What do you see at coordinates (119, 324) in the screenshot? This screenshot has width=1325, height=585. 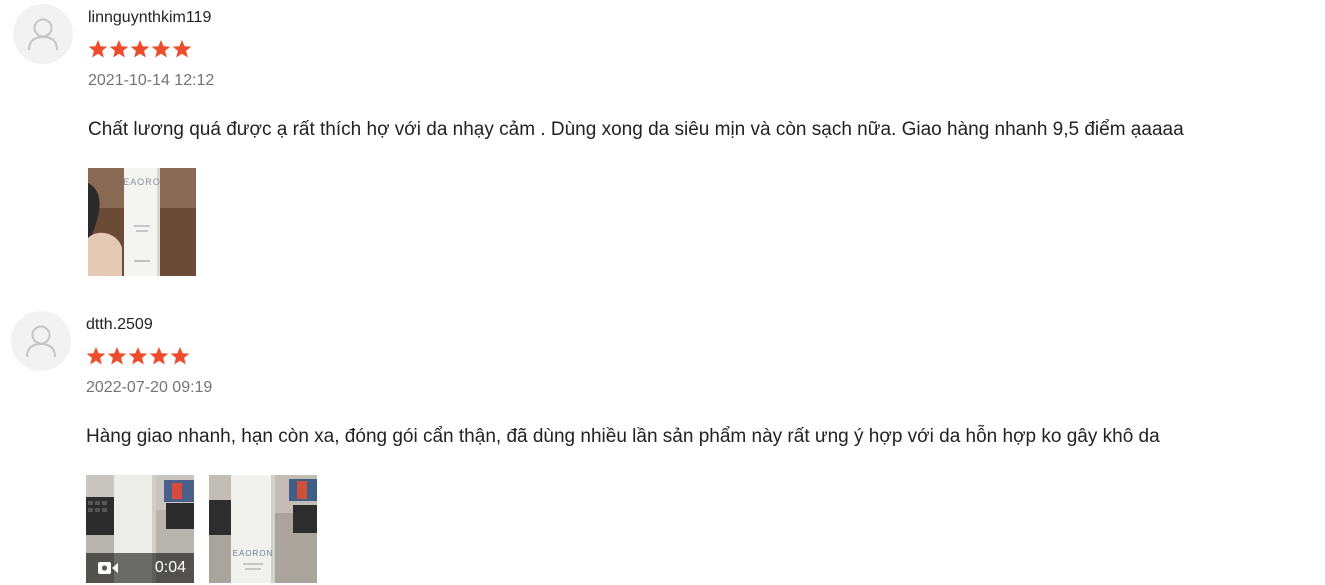 I see `review-username: dtth.2509` at bounding box center [119, 324].